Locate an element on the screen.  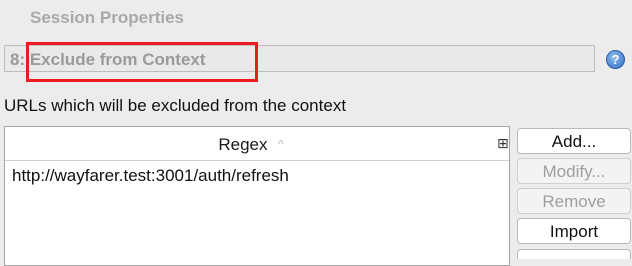
title-bar: Session Properties is located at coordinates (316, 18).